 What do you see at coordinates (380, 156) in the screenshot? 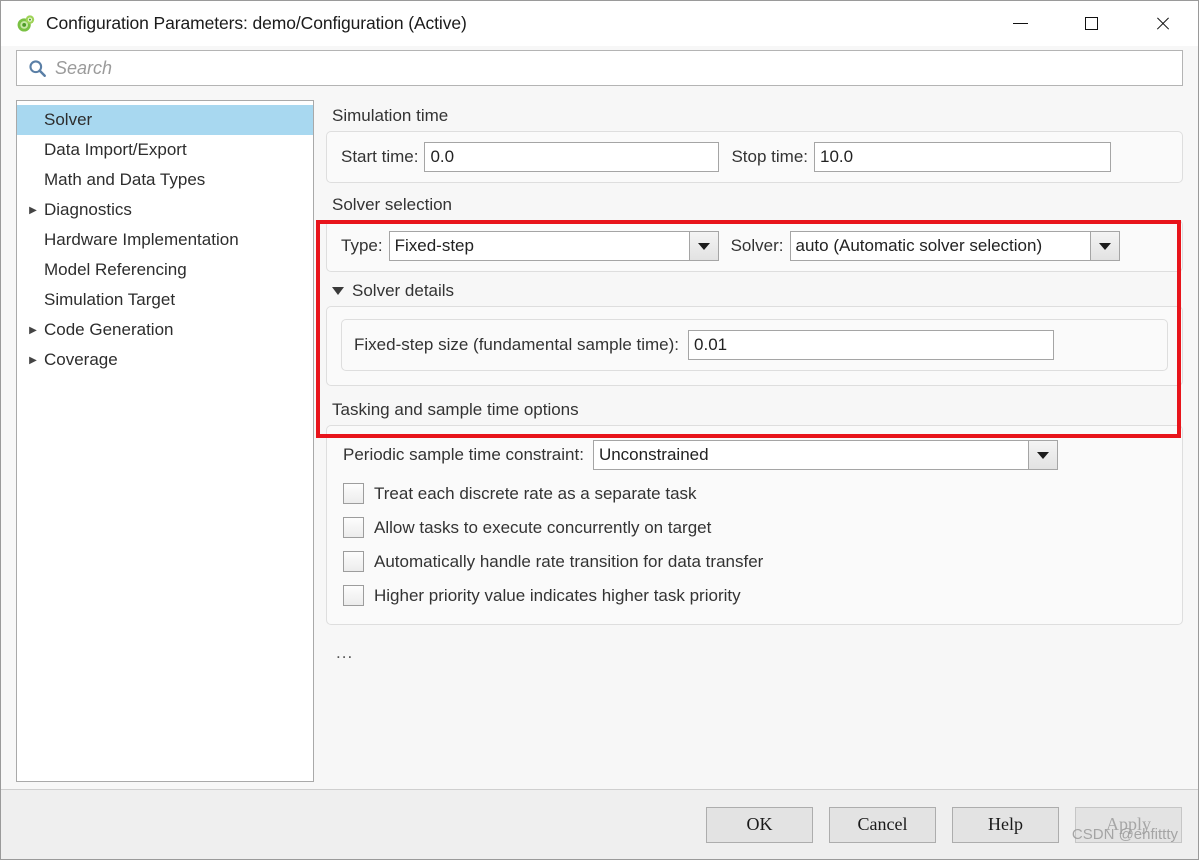
I see `start-time-label: Start time:` at bounding box center [380, 156].